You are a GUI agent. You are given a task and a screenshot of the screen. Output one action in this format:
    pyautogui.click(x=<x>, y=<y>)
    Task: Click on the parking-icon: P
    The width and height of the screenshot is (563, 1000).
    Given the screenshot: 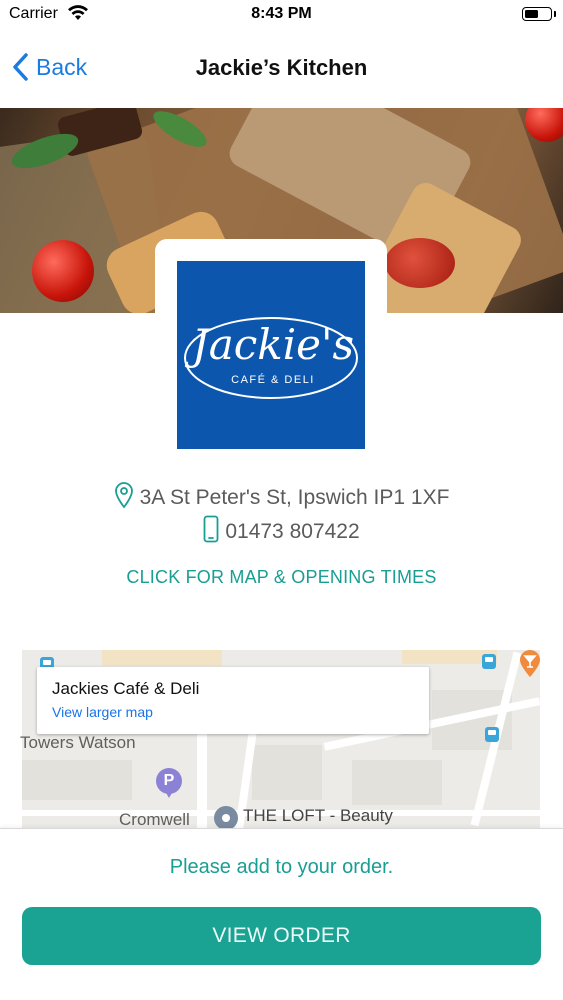 What is the action you would take?
    pyautogui.click(x=169, y=783)
    